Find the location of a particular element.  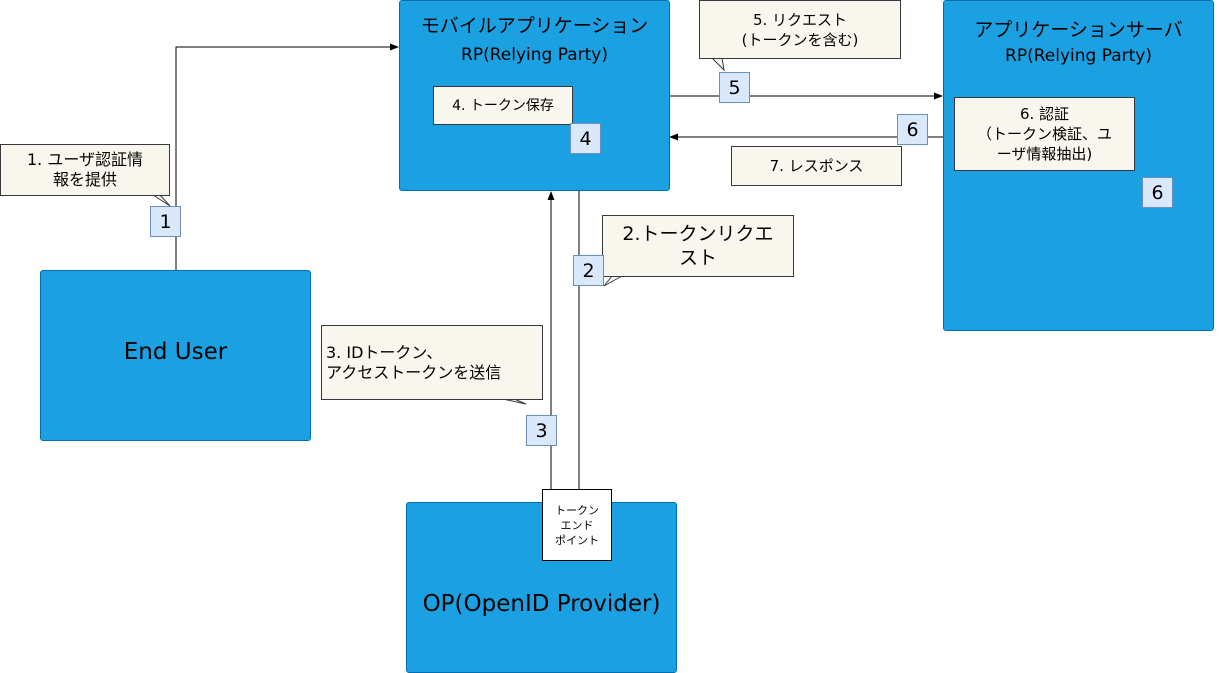

arrow-enduser-to-mobile is located at coordinates (287, 156).